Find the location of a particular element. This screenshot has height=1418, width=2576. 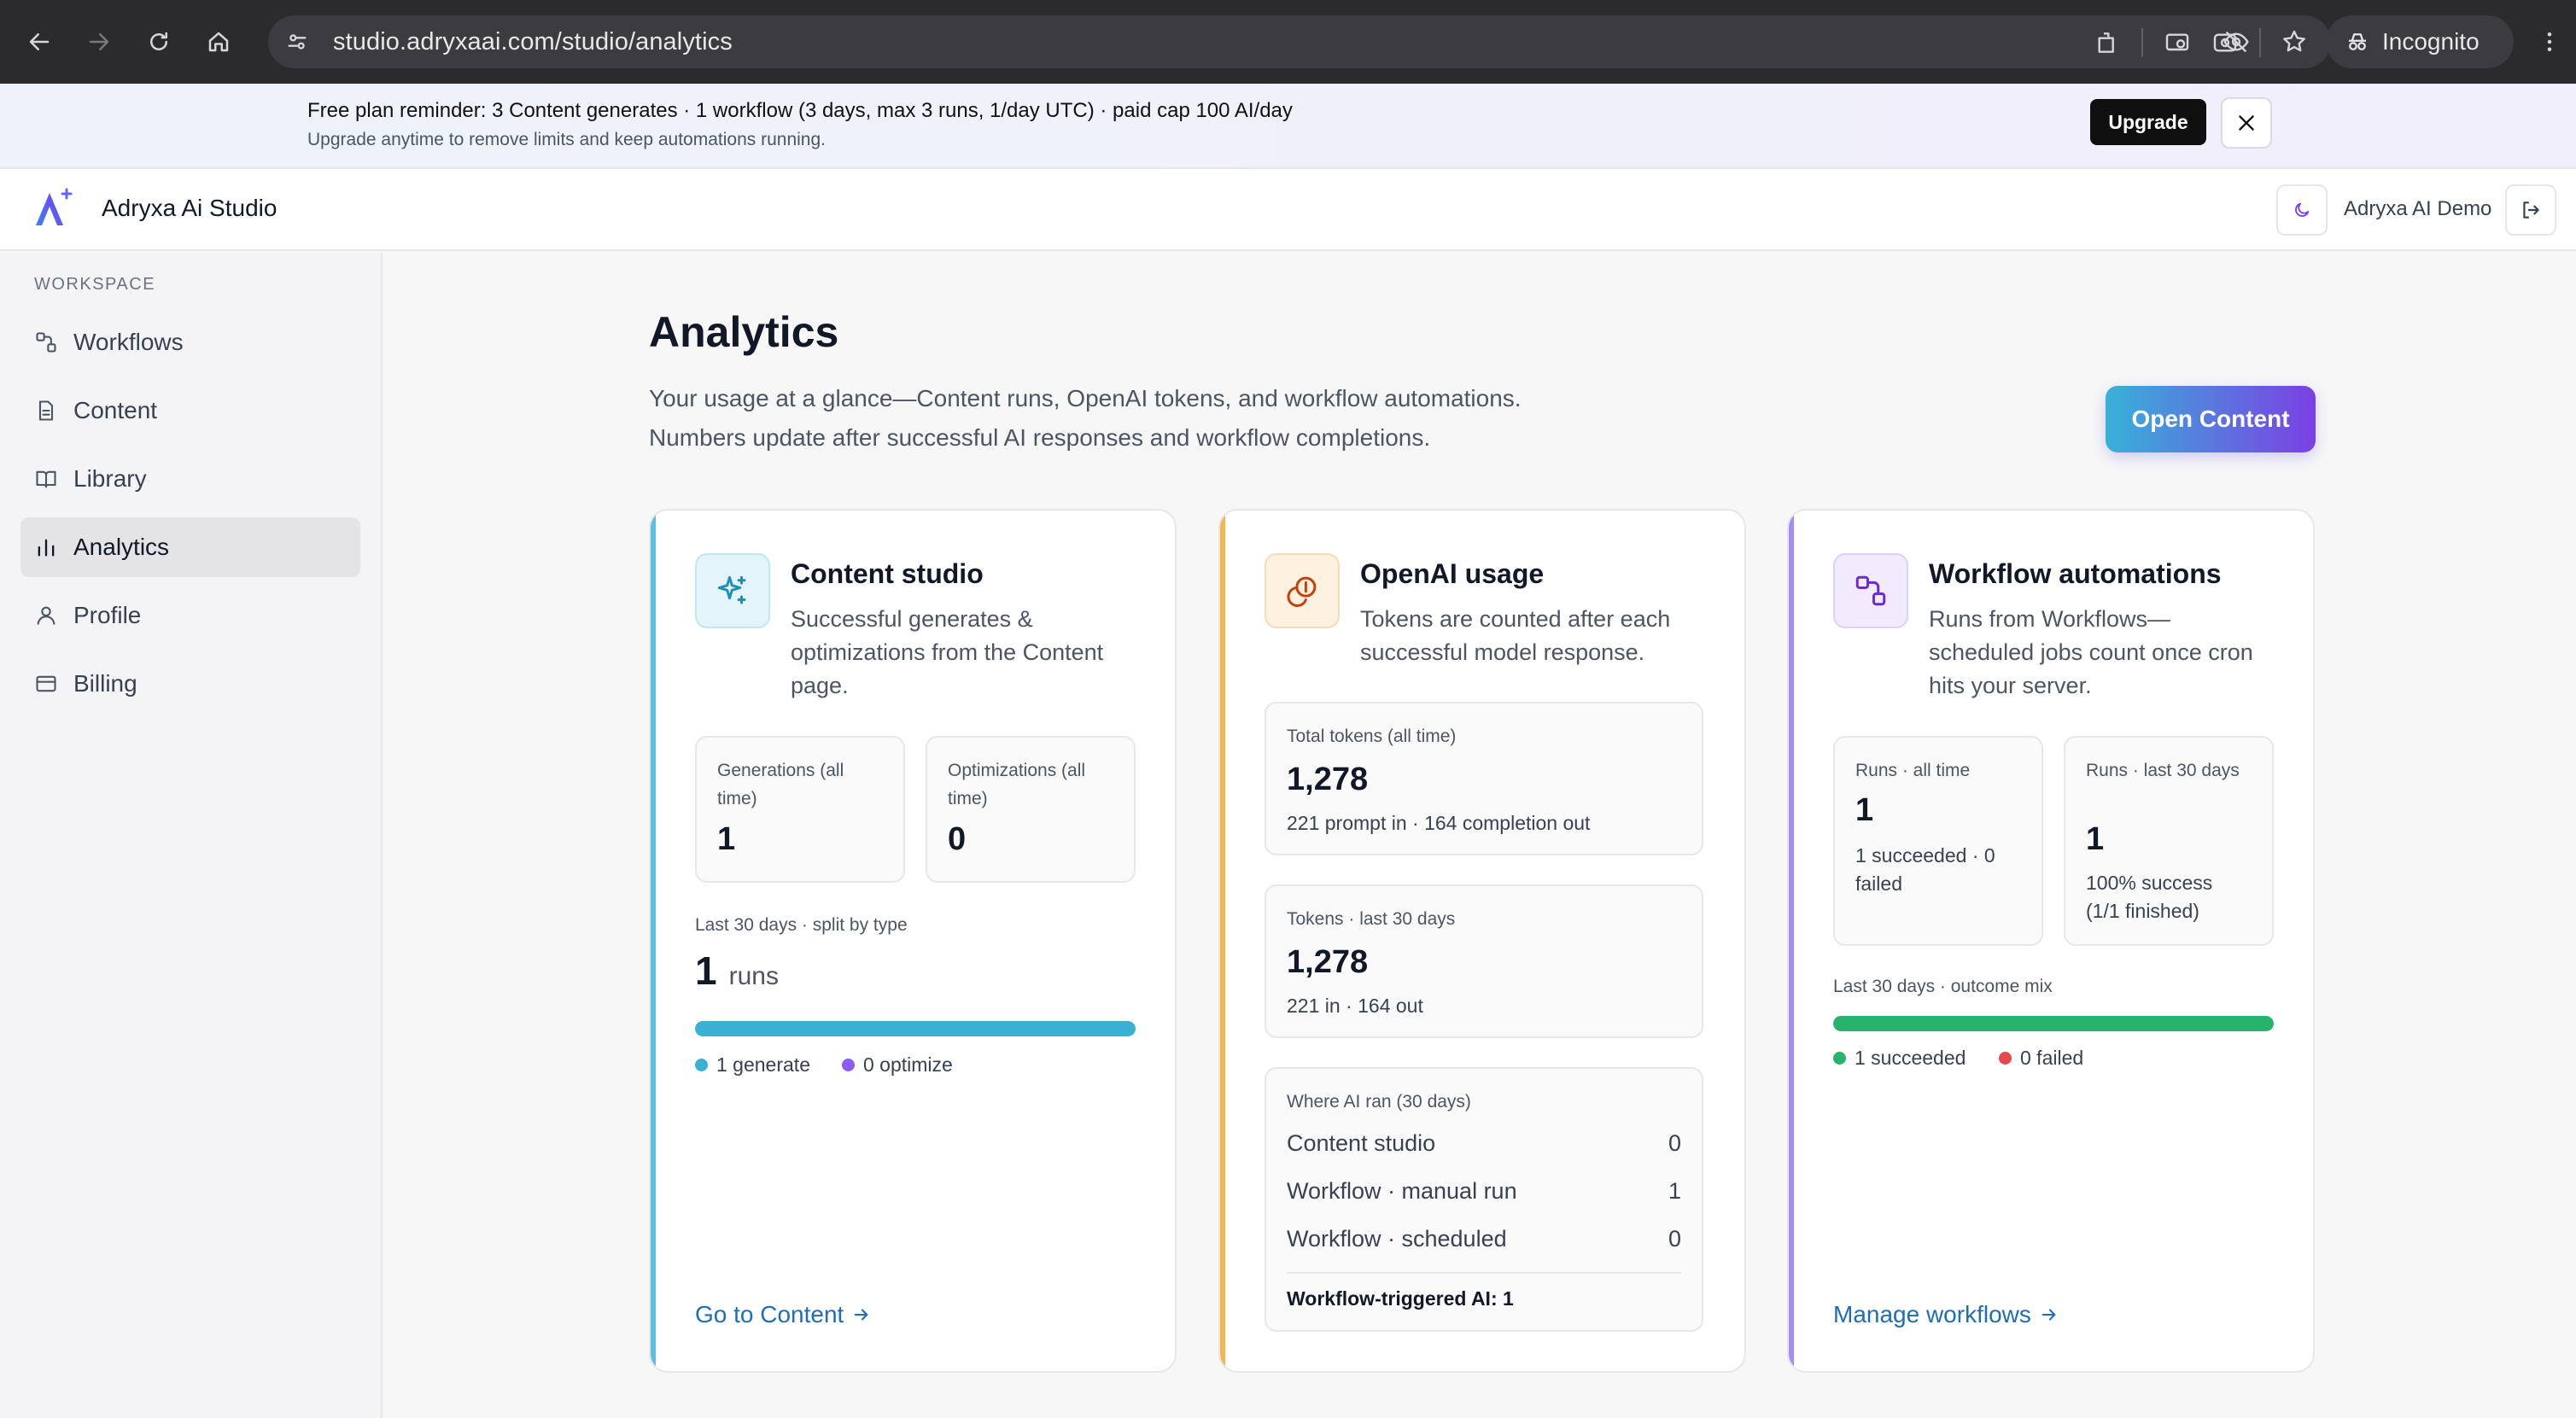

close-icon is located at coordinates (2246, 123).